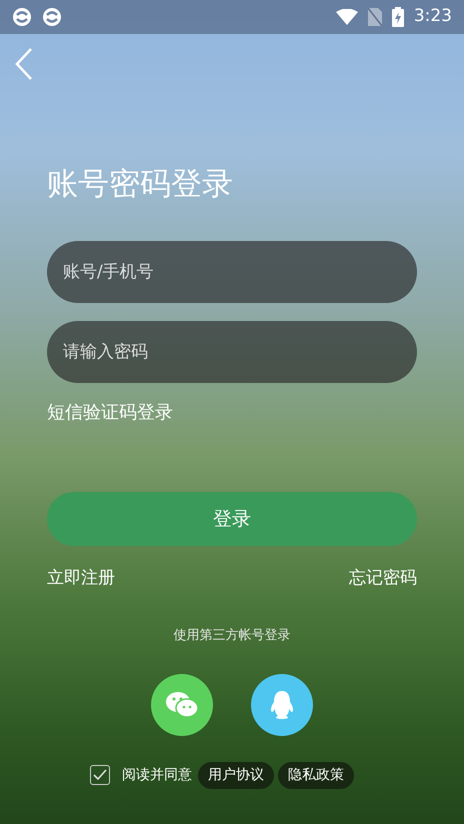 The height and width of the screenshot is (824, 464). I want to click on forgot-password-link: 忘记密码, so click(383, 579).